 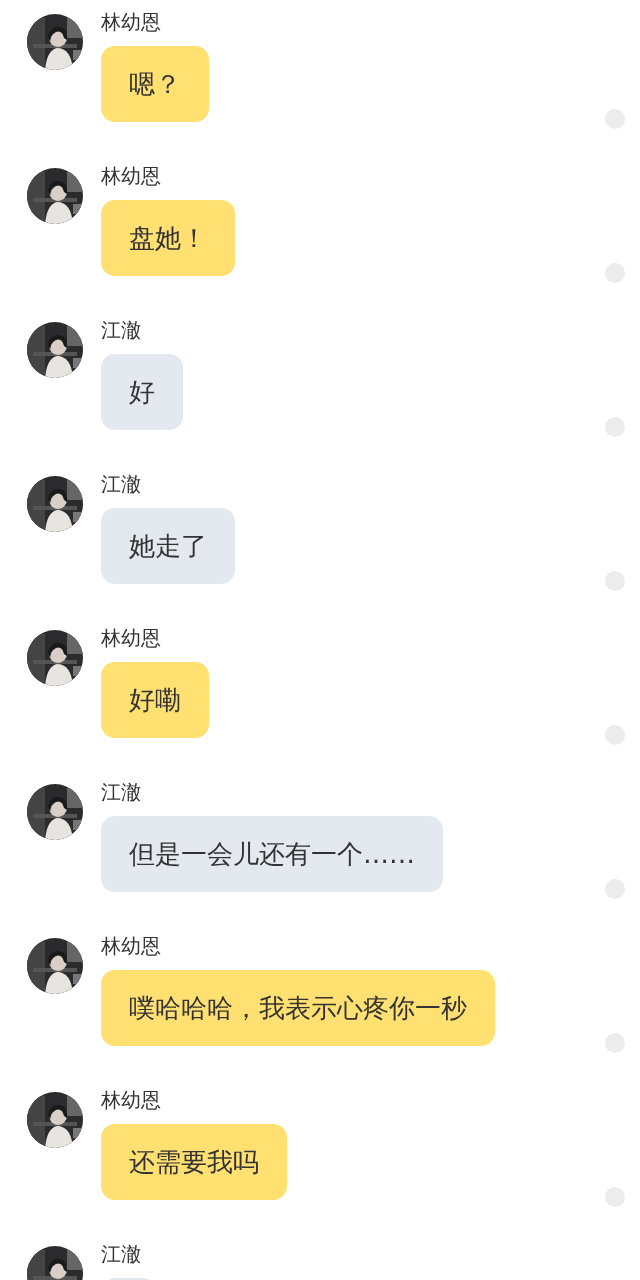 What do you see at coordinates (298, 1008) in the screenshot?
I see `message-bubble: 噗哈哈哈，我表示心疼你一秒` at bounding box center [298, 1008].